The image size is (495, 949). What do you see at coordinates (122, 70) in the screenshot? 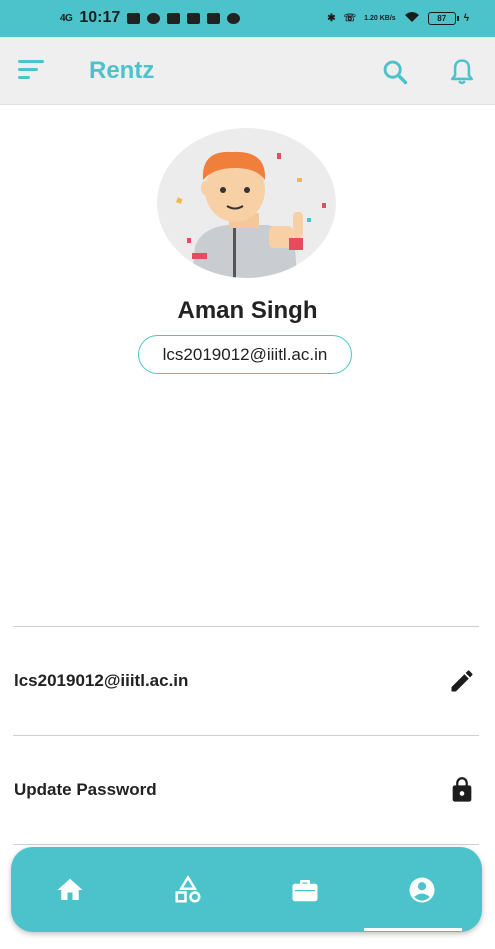
I see `app-title: Rentz` at bounding box center [122, 70].